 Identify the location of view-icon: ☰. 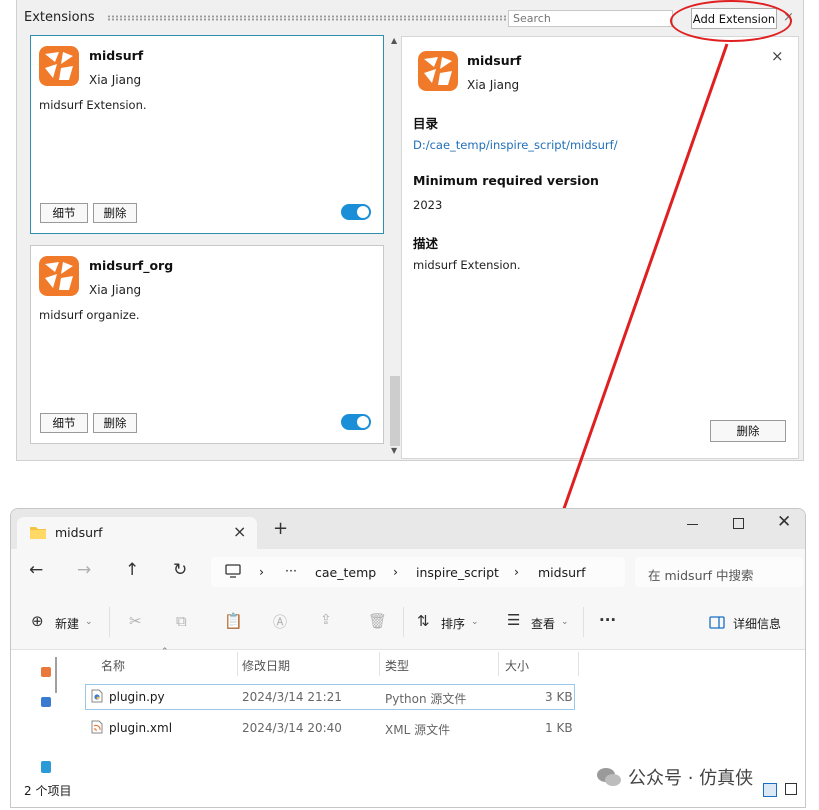
(513, 620).